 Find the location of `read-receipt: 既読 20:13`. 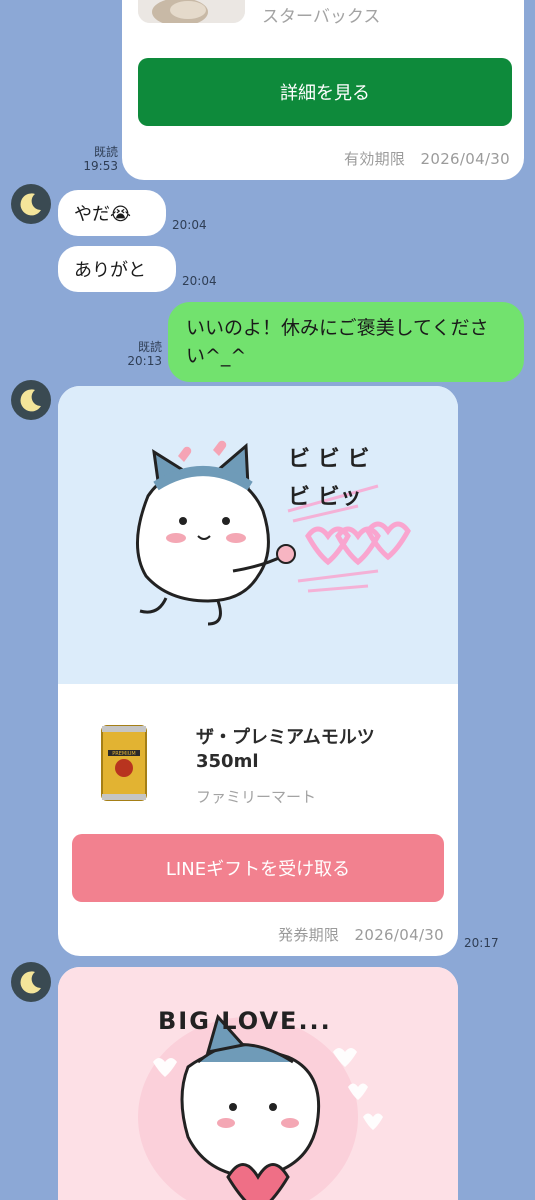

read-receipt: 既読 20:13 is located at coordinates (144, 354).